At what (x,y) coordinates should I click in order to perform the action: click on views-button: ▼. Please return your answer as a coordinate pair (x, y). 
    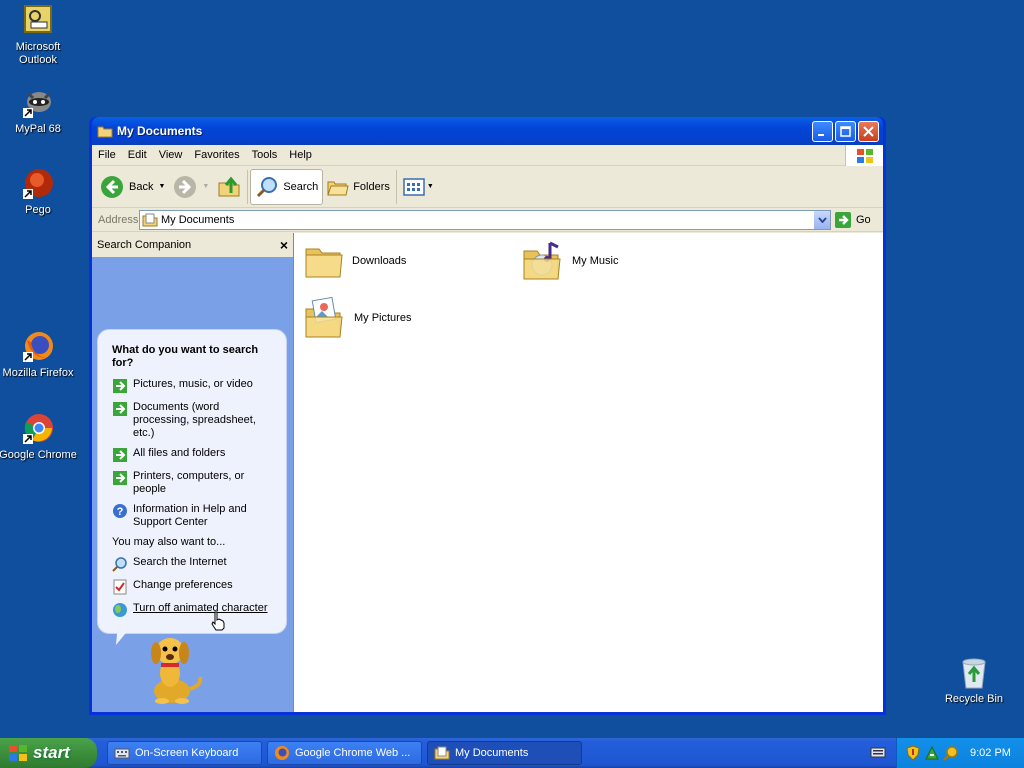
    Looking at the image, I should click on (418, 187).